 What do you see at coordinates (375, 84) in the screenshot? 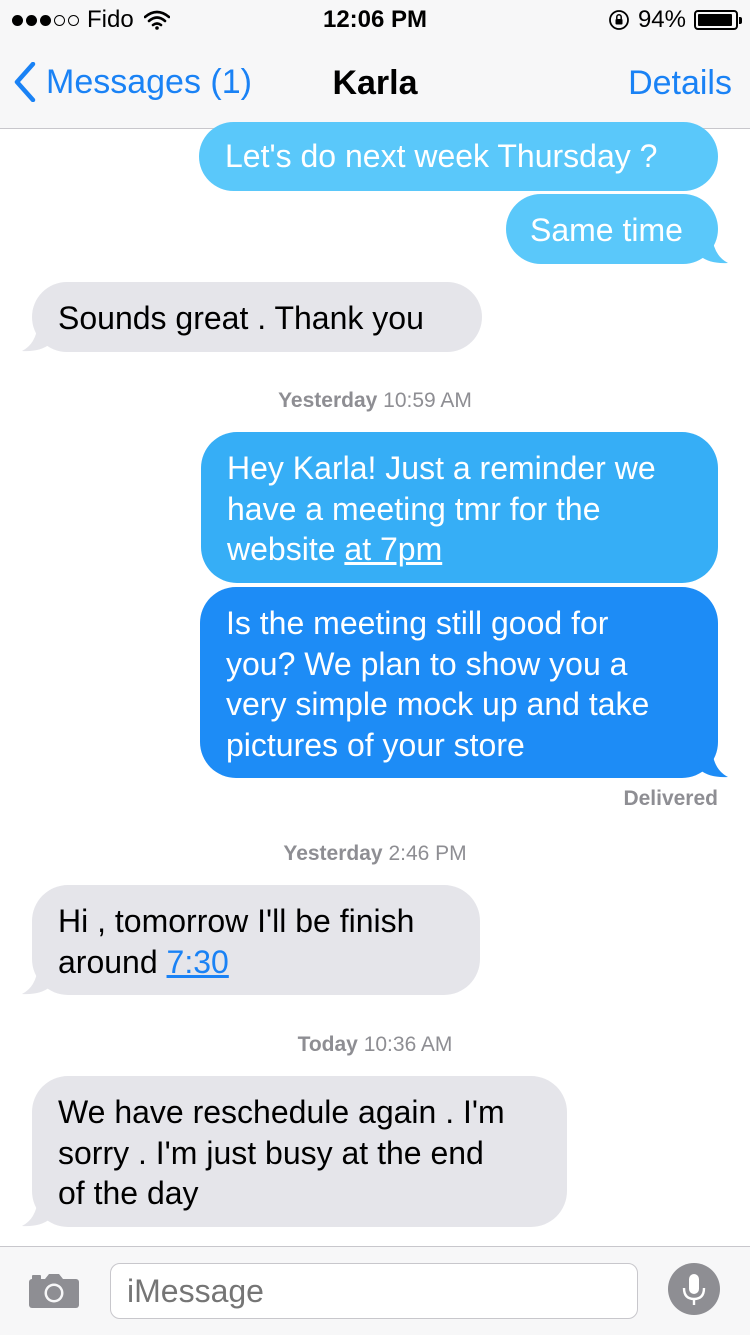
I see `navigation-bar: Messages (1) Karla Details` at bounding box center [375, 84].